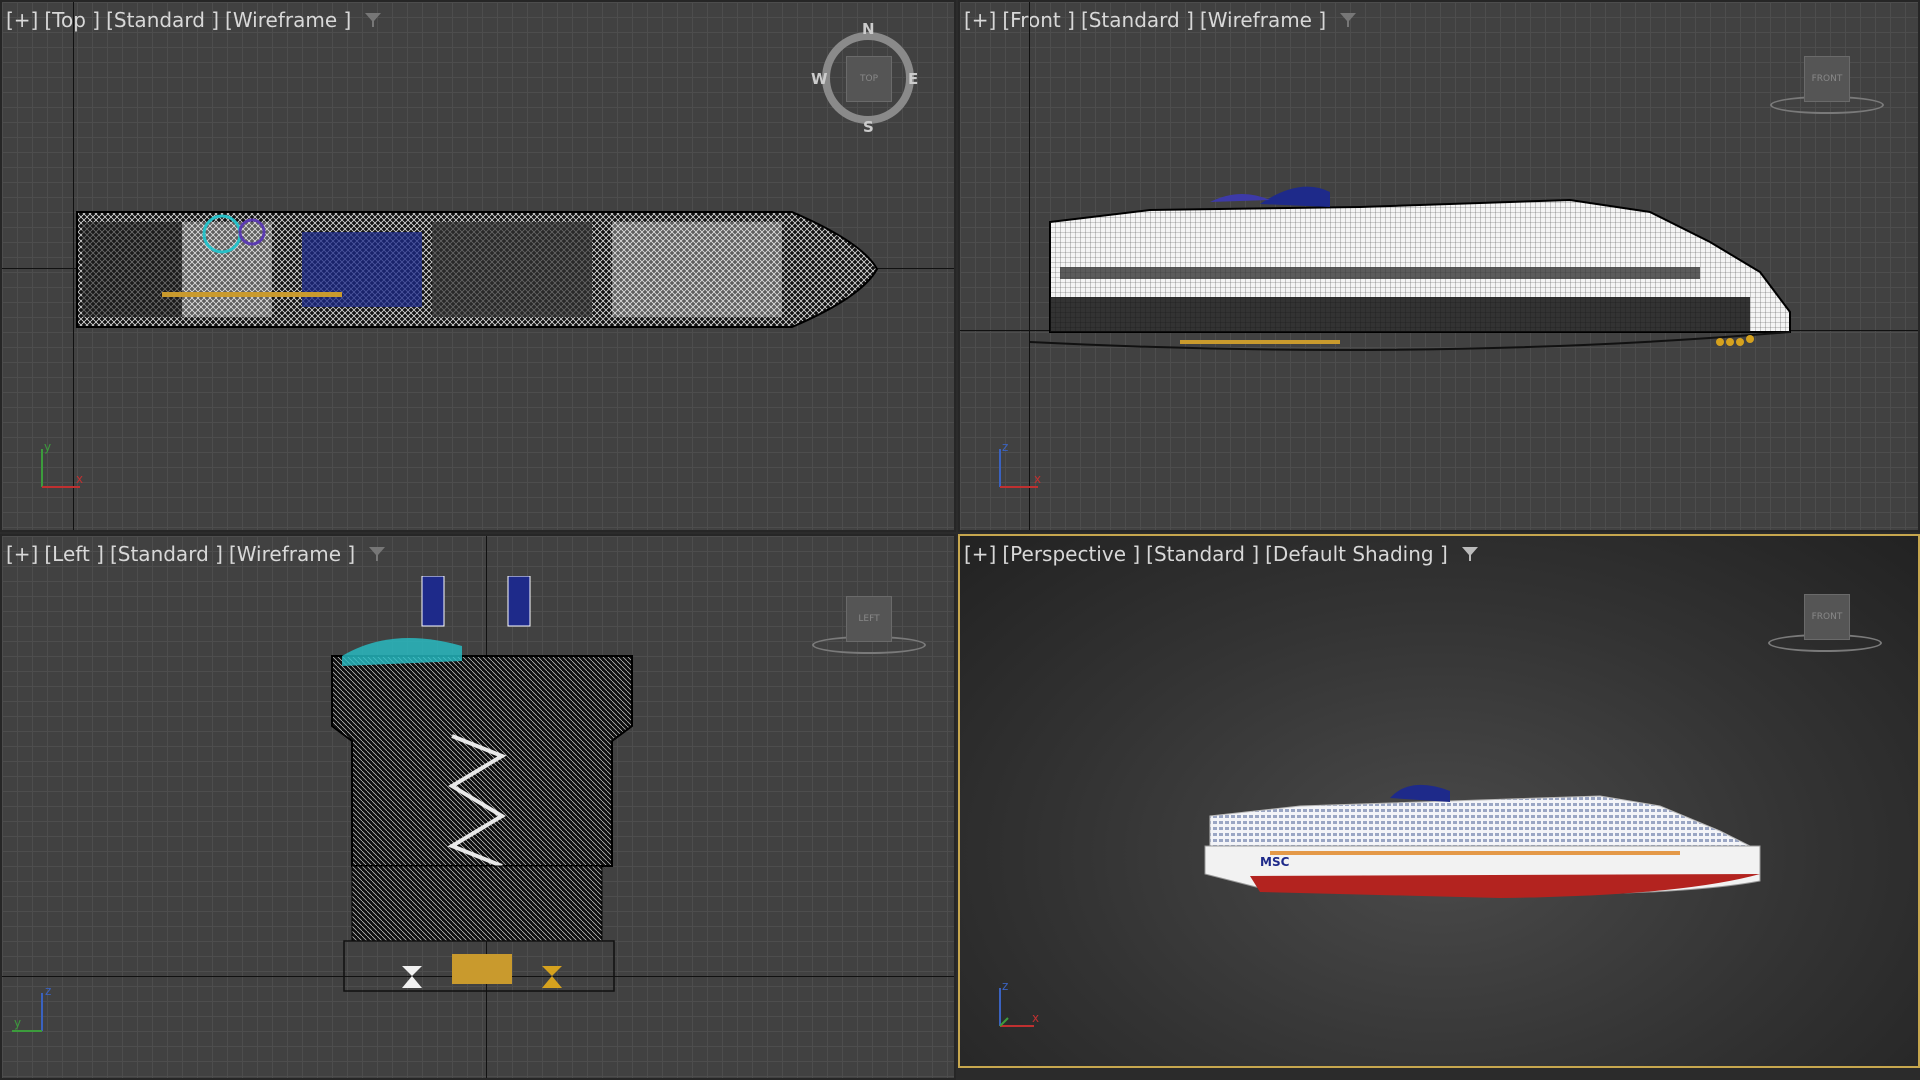  What do you see at coordinates (31, 1008) in the screenshot?
I see `axis-tripod: z y` at bounding box center [31, 1008].